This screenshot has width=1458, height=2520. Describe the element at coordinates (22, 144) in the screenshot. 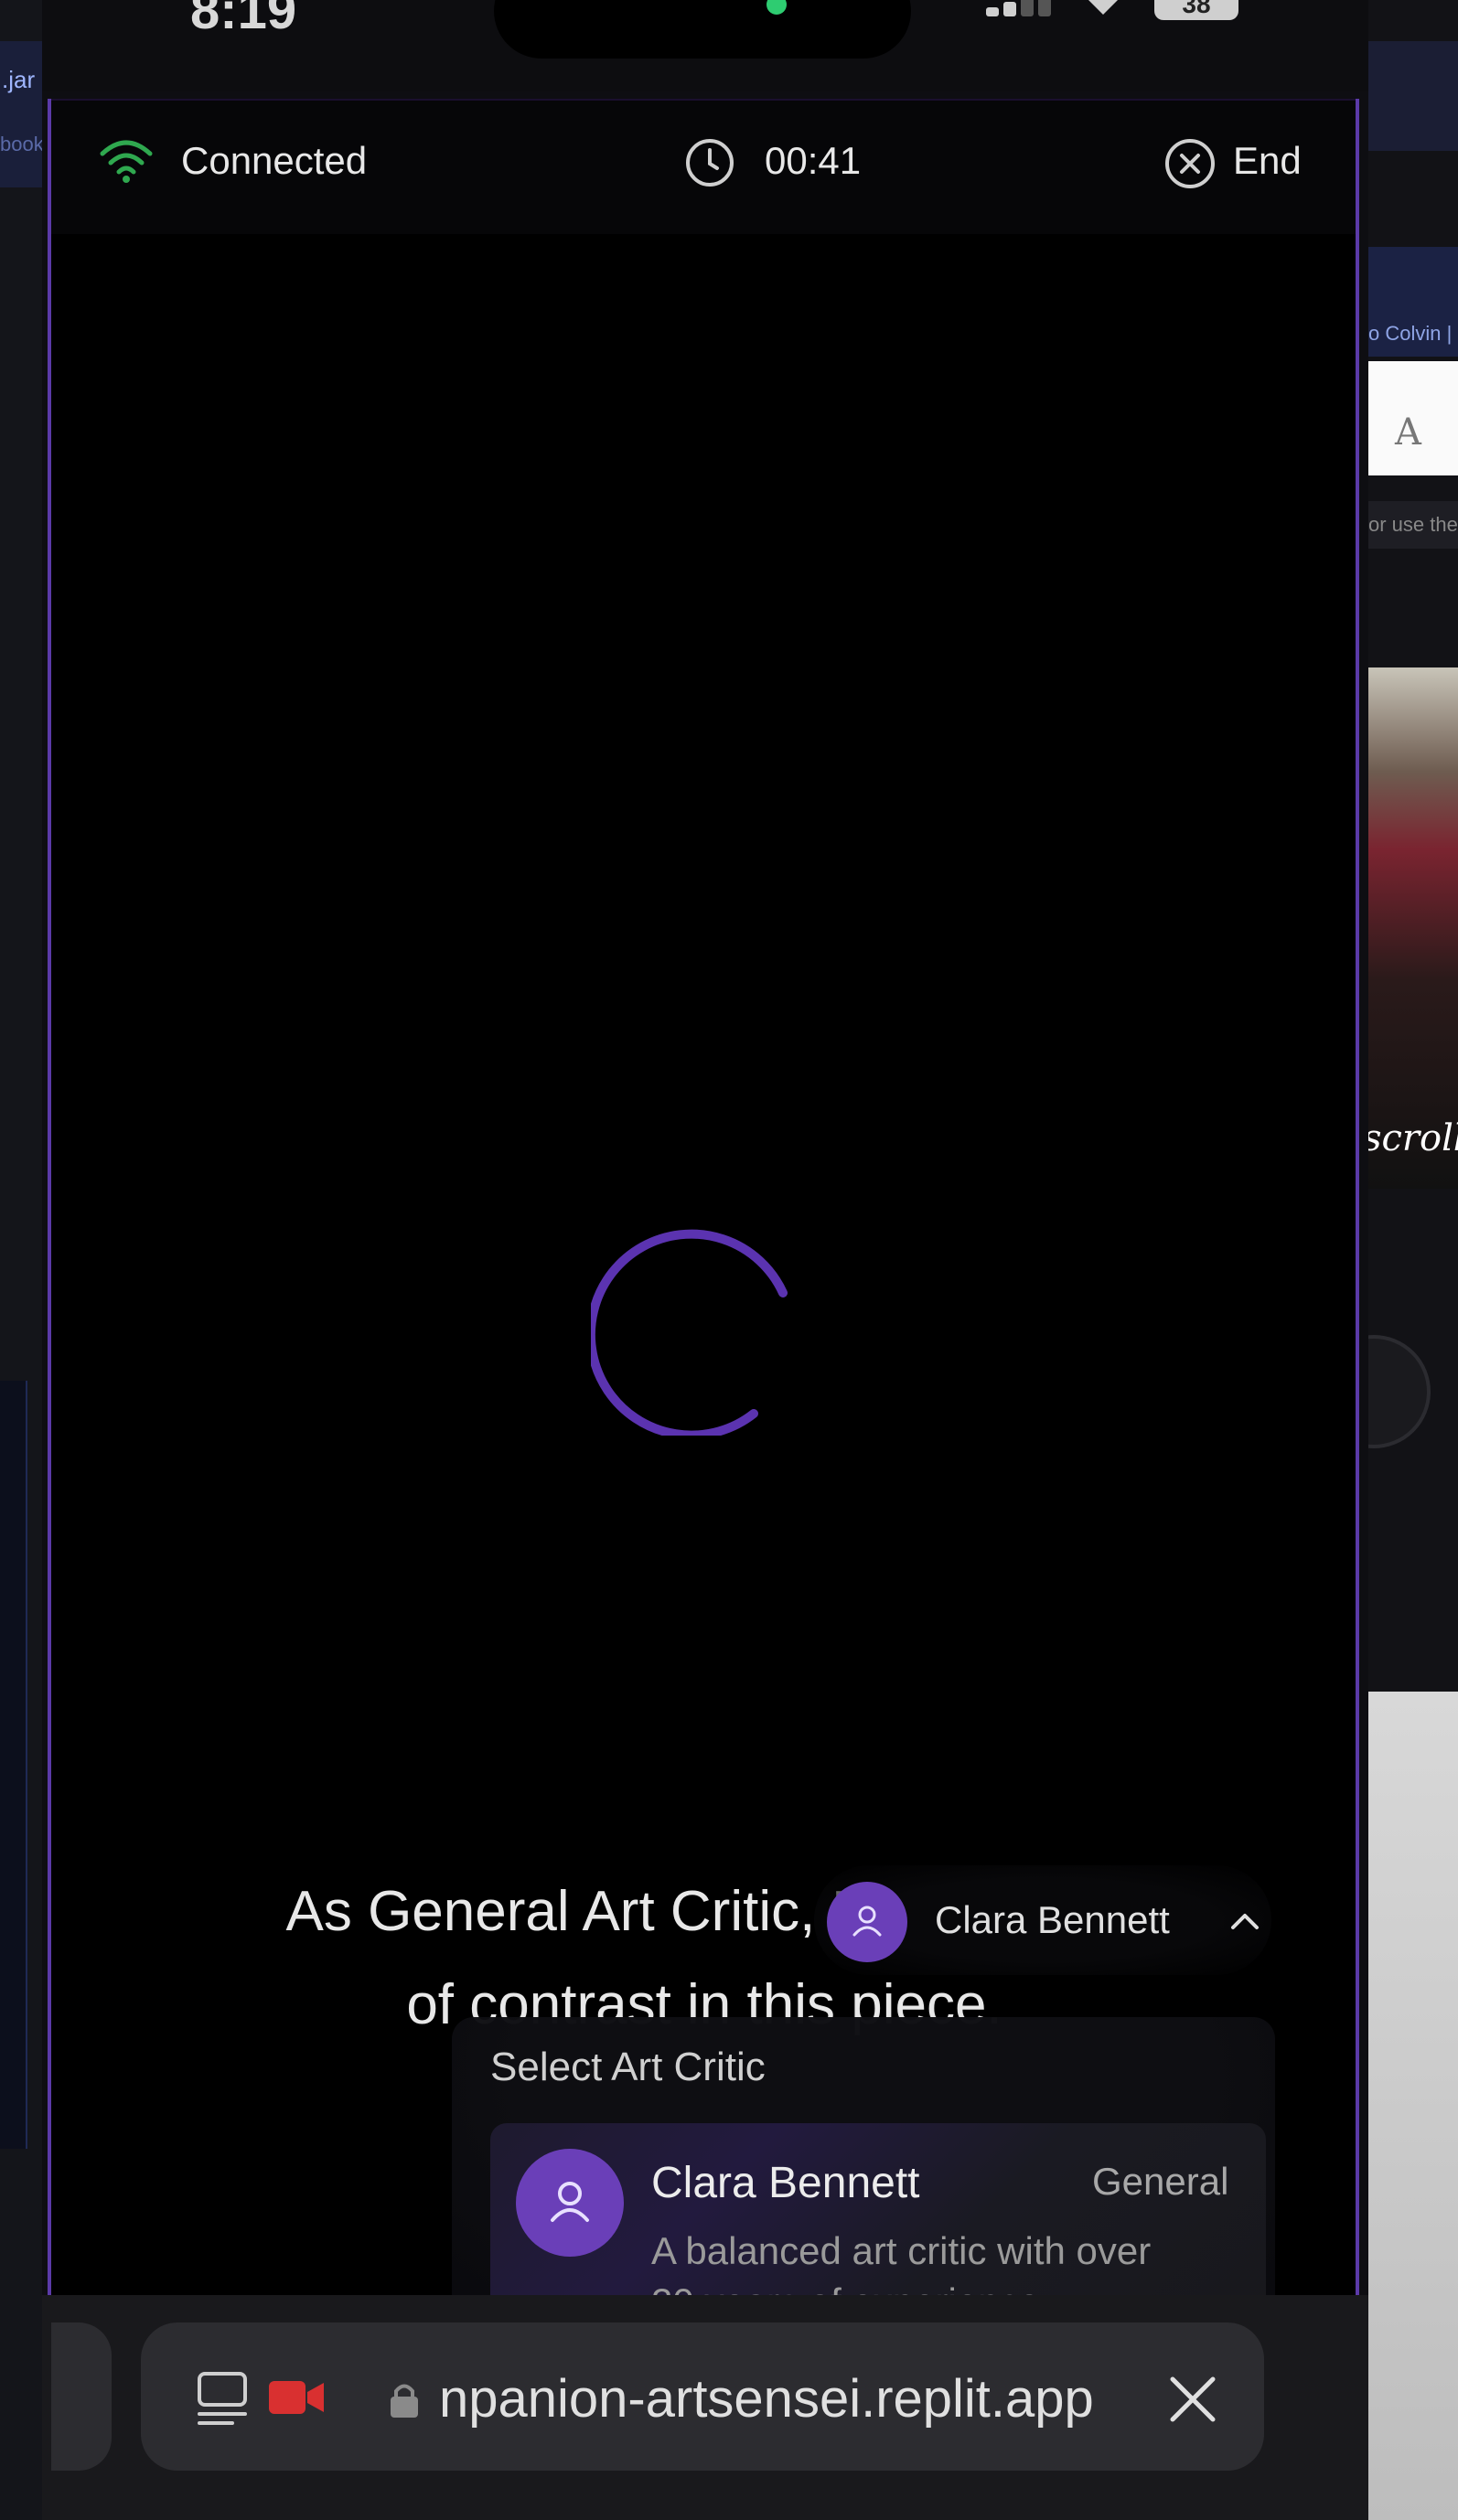

I see `background-left-text-2: book` at that location.